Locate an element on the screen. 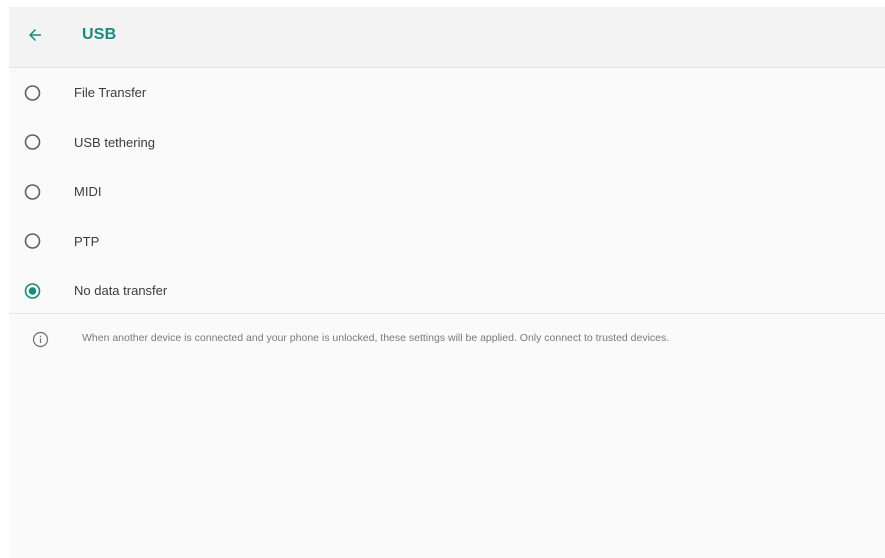  radio-checked-icon is located at coordinates (32, 290).